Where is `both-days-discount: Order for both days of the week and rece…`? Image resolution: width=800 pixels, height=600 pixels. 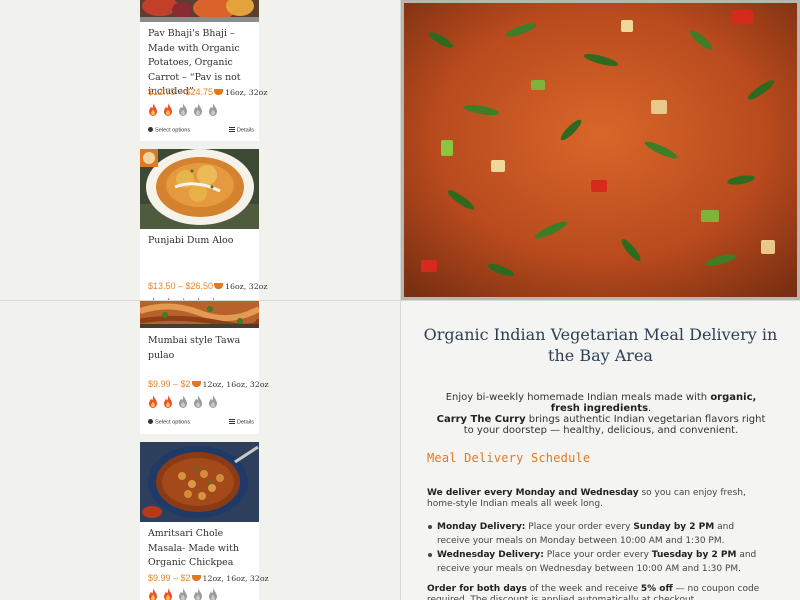 both-days-discount: Order for both days of the week and rece… is located at coordinates (602, 592).